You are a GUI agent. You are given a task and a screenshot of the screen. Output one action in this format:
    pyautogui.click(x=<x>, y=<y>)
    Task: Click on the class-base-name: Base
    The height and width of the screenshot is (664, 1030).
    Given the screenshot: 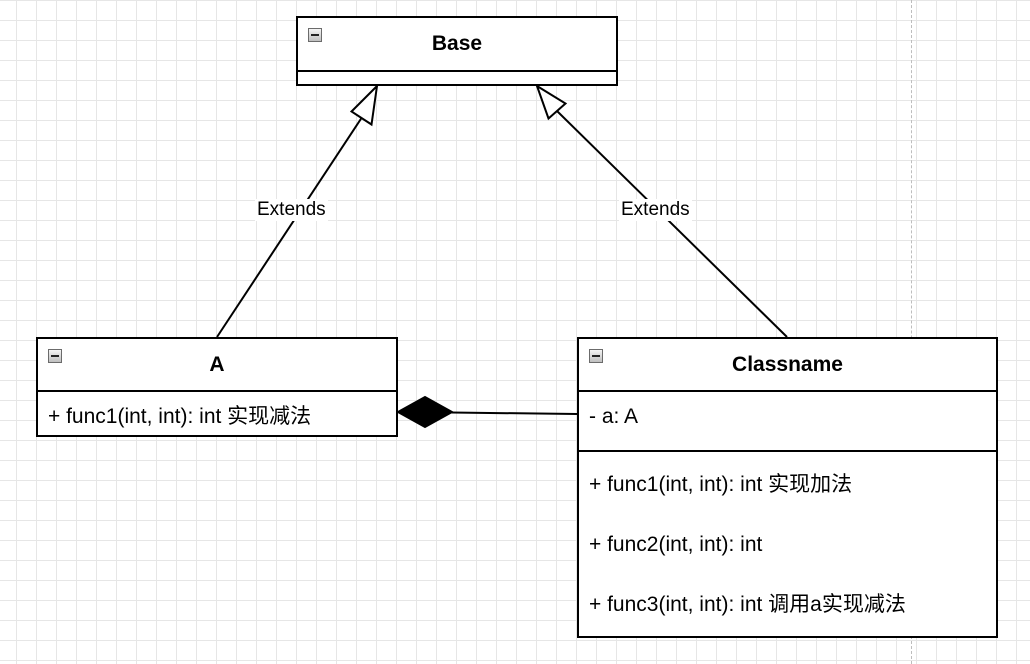 What is the action you would take?
    pyautogui.click(x=457, y=43)
    